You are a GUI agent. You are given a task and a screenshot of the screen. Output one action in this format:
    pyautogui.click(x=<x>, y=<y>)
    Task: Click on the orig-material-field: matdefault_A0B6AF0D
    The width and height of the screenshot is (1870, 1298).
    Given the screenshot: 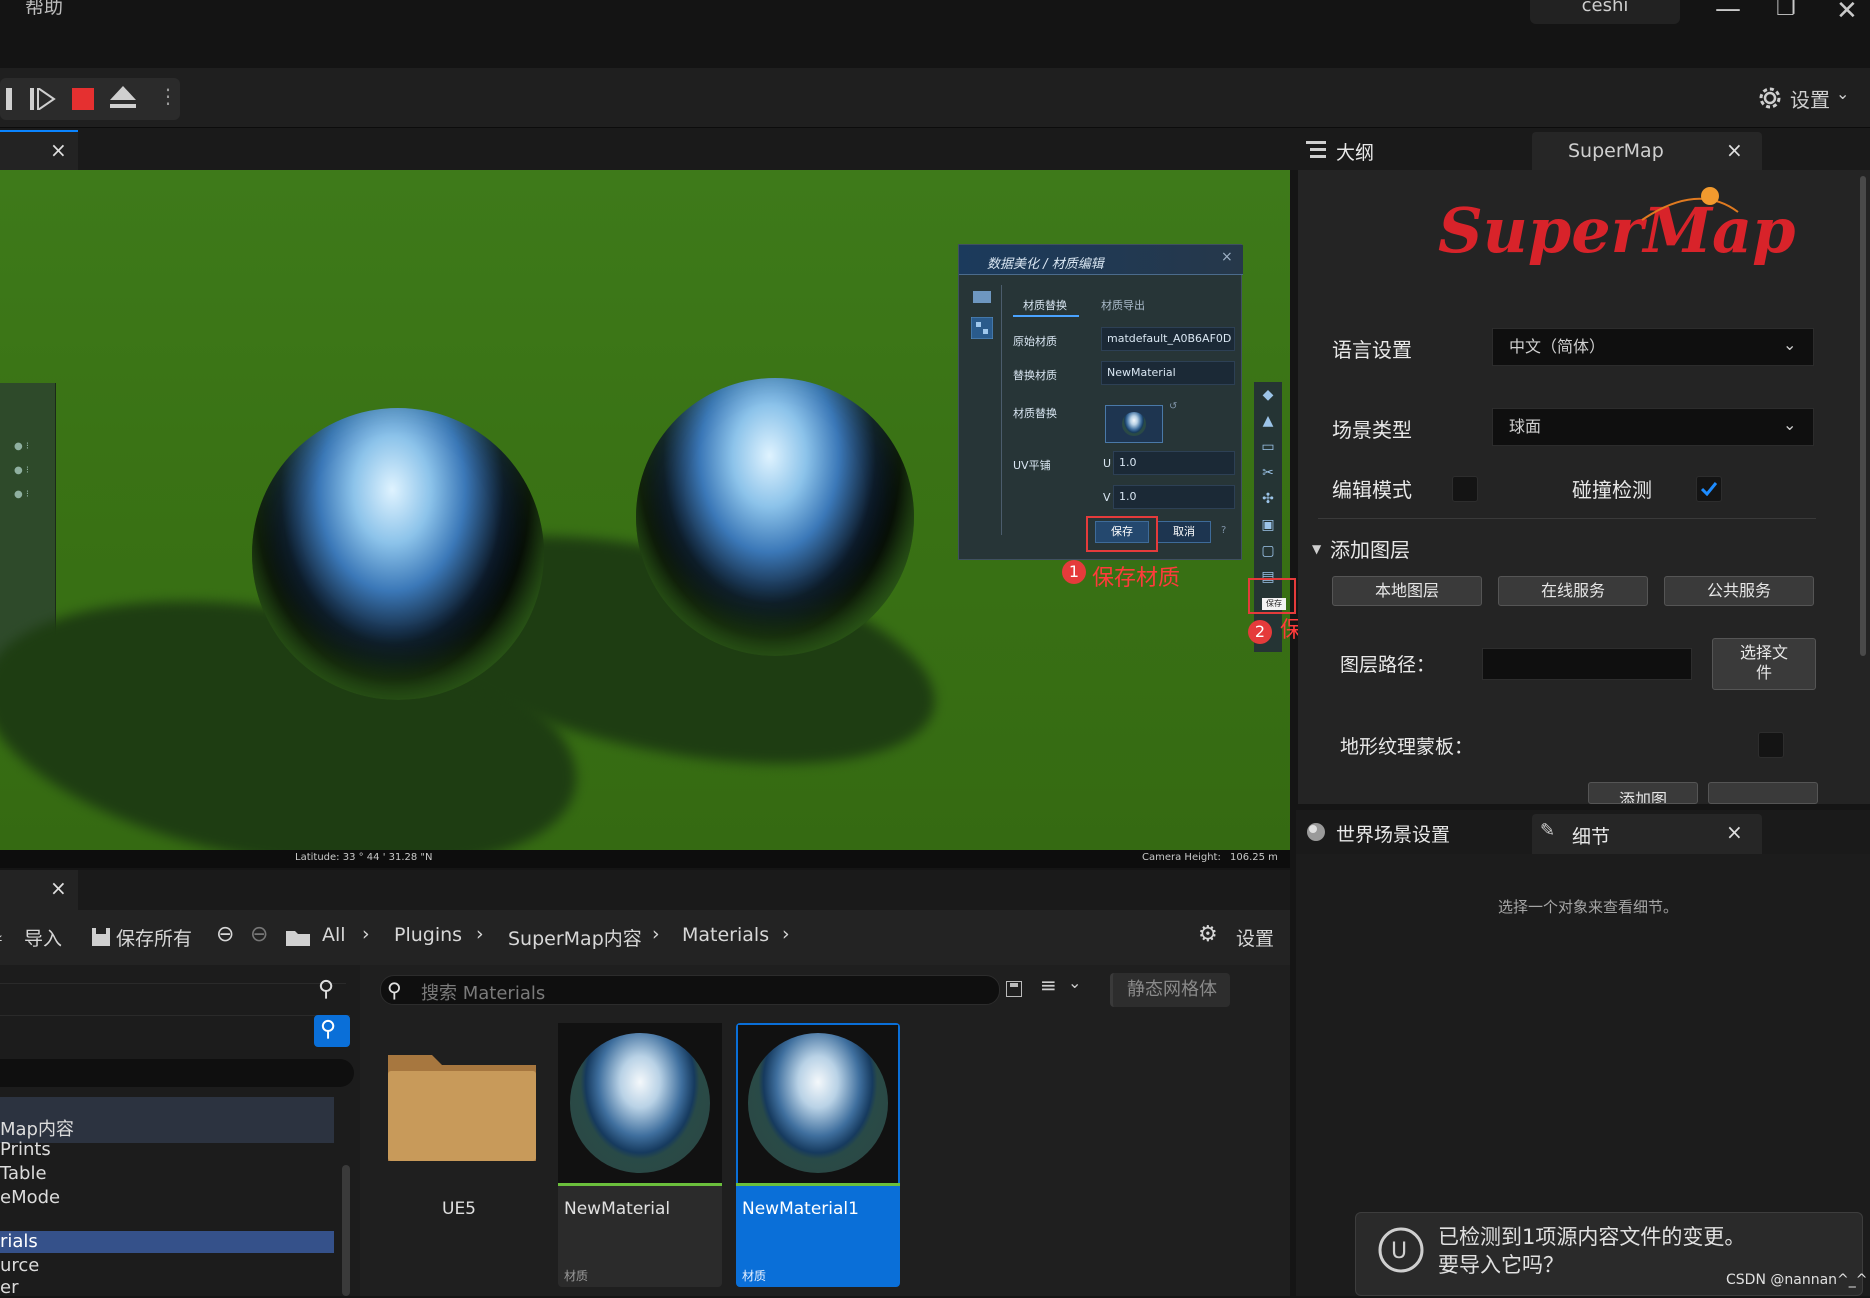 What is the action you would take?
    pyautogui.click(x=1168, y=339)
    